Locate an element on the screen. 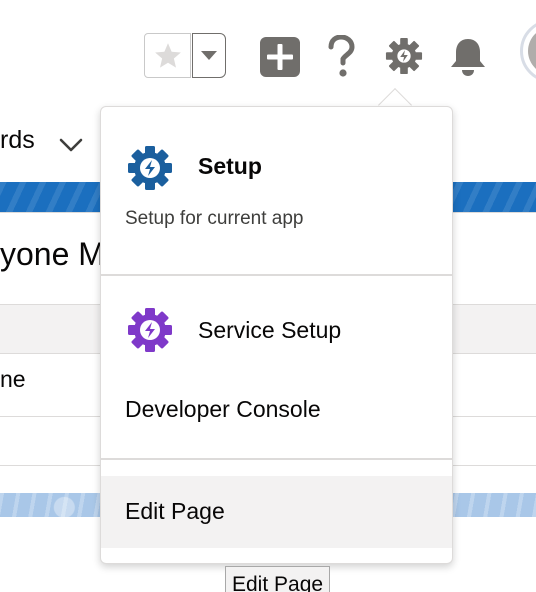 The height and width of the screenshot is (592, 536). avatar-image is located at coordinates (532, 51).